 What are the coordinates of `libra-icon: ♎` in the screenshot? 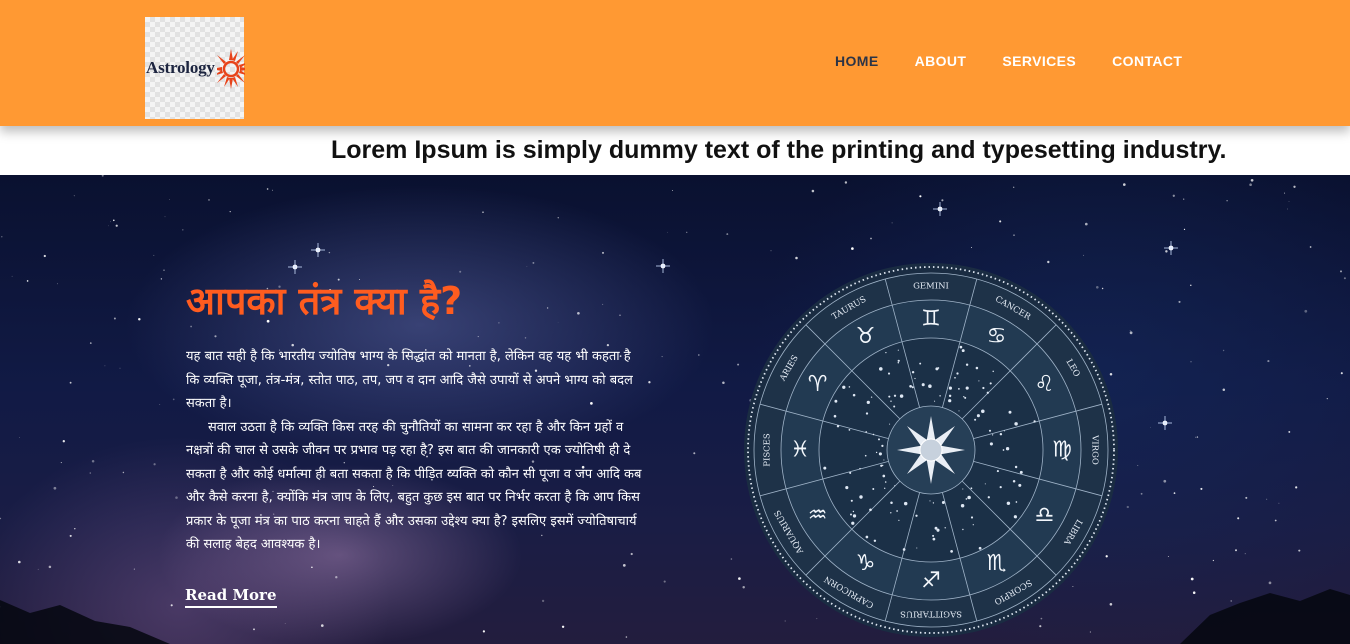 It's located at (1045, 515).